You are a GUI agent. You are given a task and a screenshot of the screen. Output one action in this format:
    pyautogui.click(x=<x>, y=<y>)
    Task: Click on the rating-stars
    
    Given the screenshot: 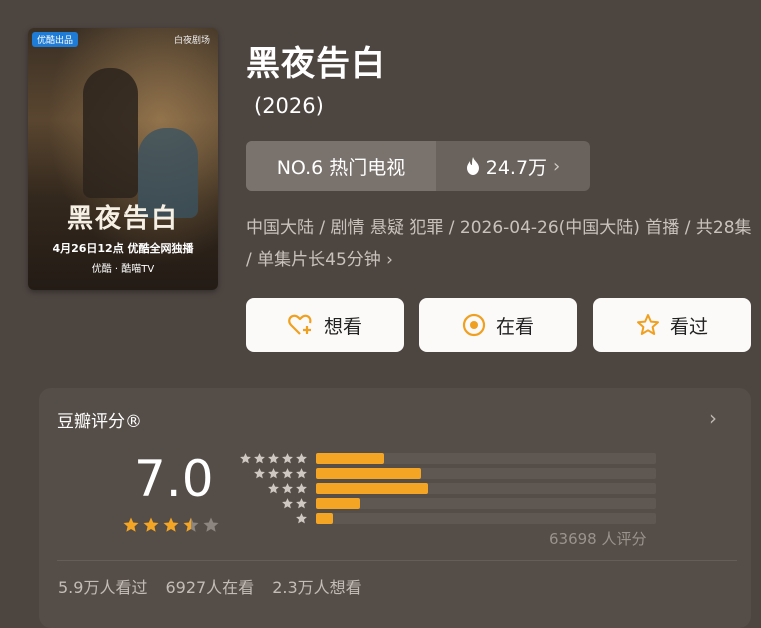 What is the action you would take?
    pyautogui.click(x=171, y=525)
    